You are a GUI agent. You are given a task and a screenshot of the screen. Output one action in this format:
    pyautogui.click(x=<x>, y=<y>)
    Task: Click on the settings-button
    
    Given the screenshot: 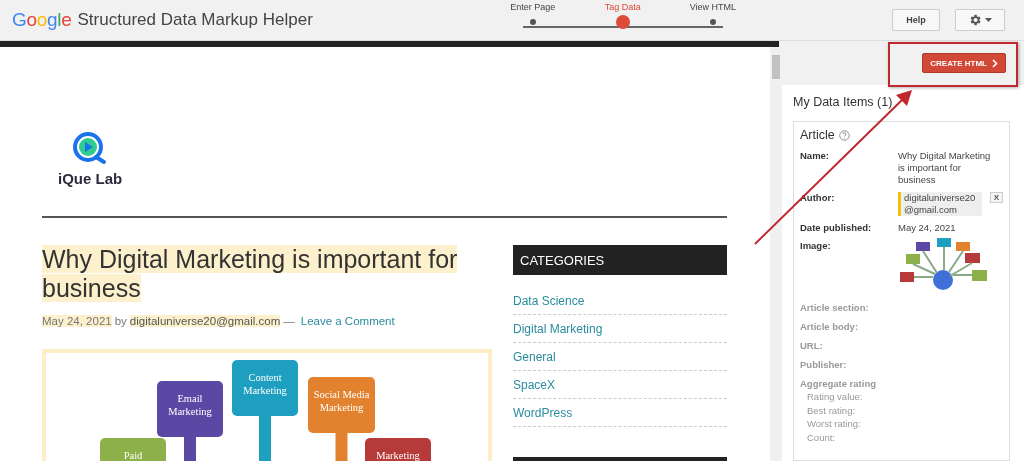 What is the action you would take?
    pyautogui.click(x=980, y=20)
    